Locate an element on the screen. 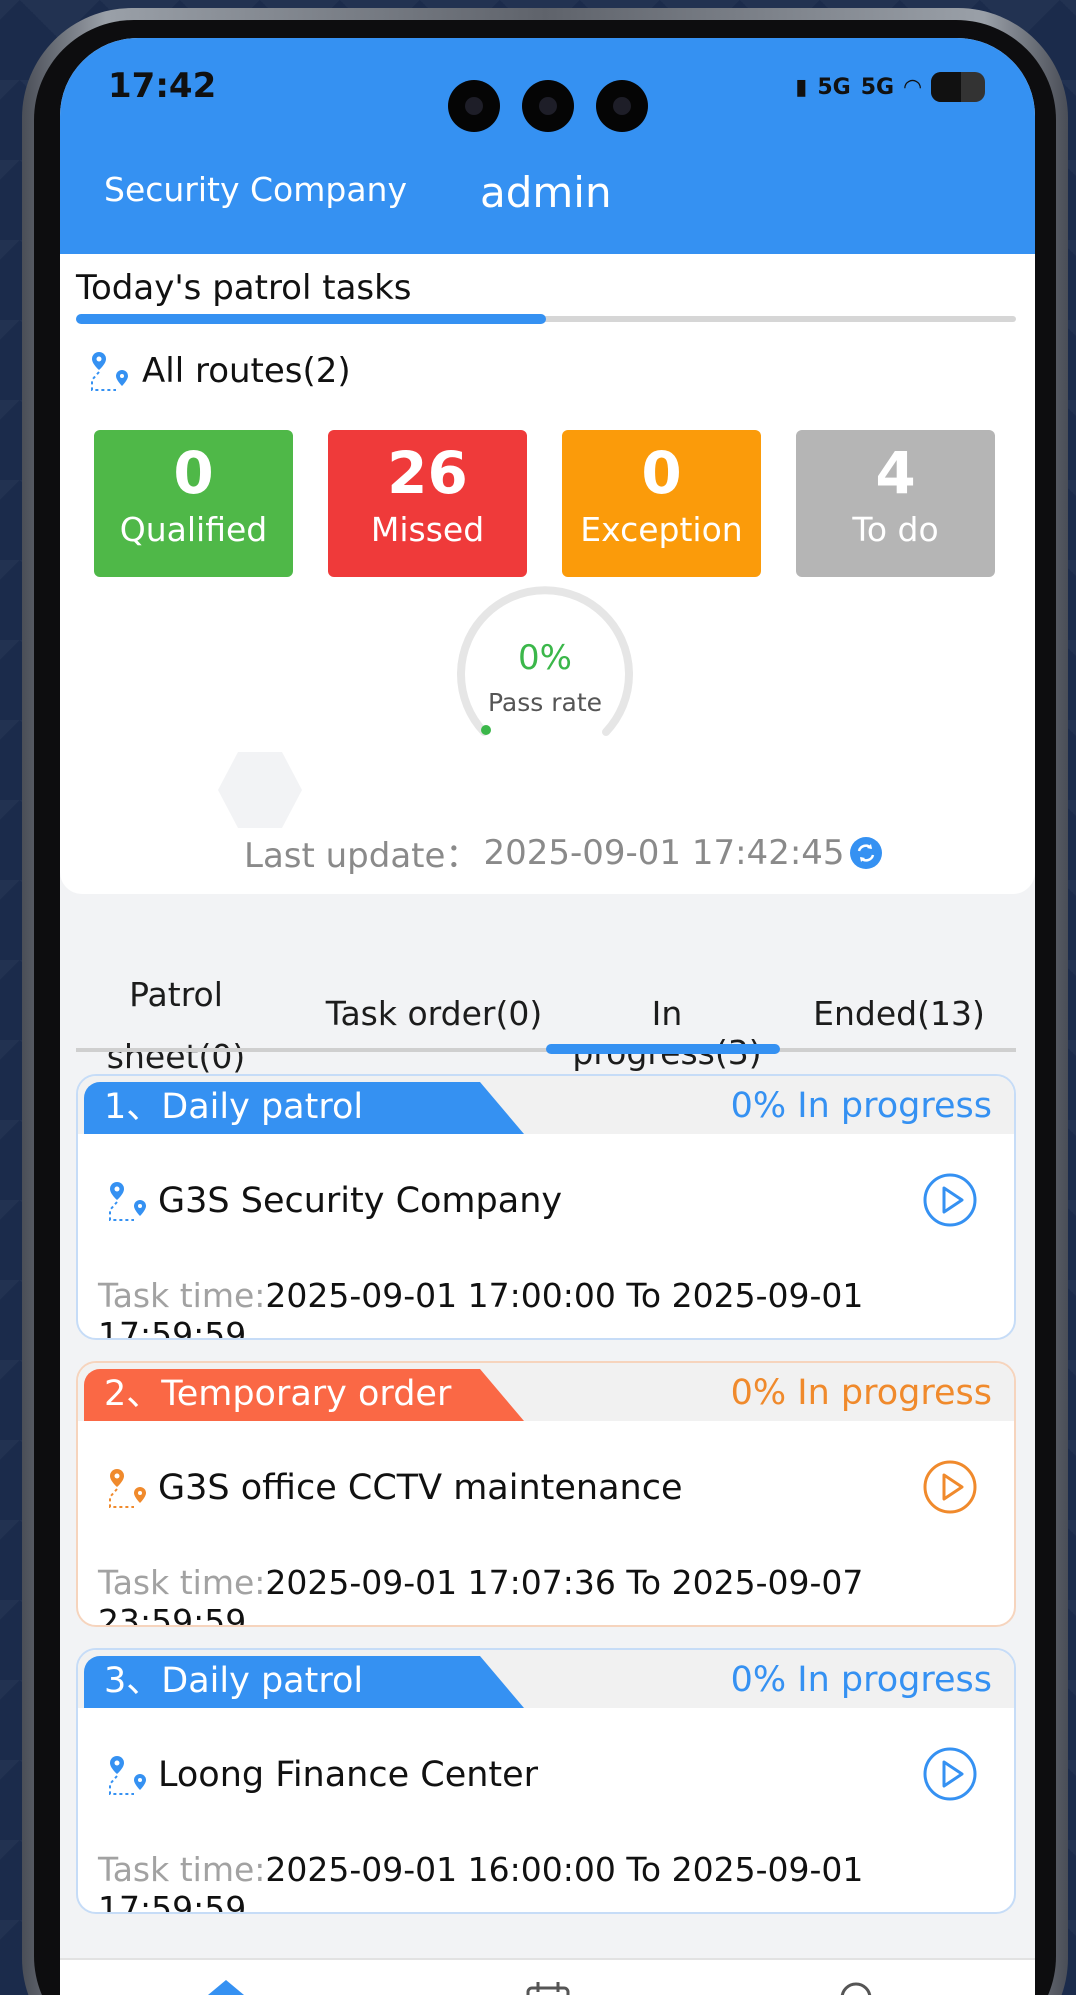 This screenshot has height=1995, width=1076. pass-rate-value: 0% is located at coordinates (545, 658).